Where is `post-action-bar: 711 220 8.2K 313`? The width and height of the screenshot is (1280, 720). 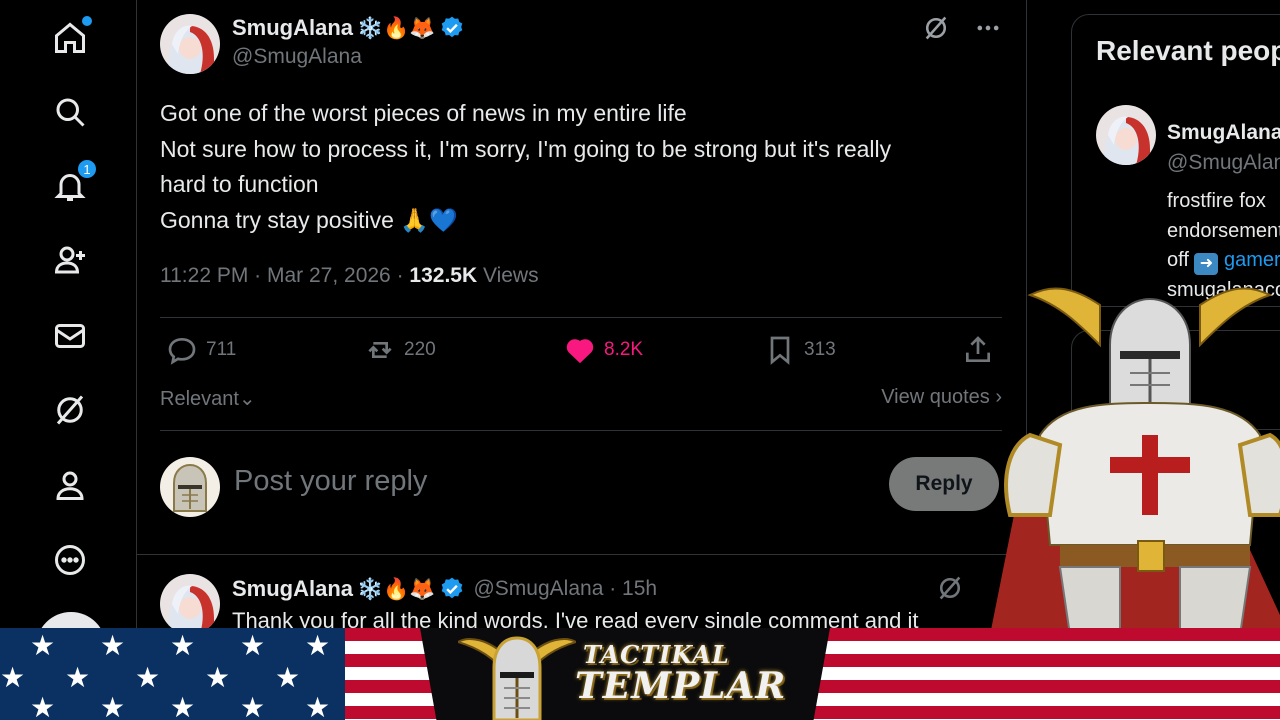 post-action-bar: 711 220 8.2K 313 is located at coordinates (581, 354).